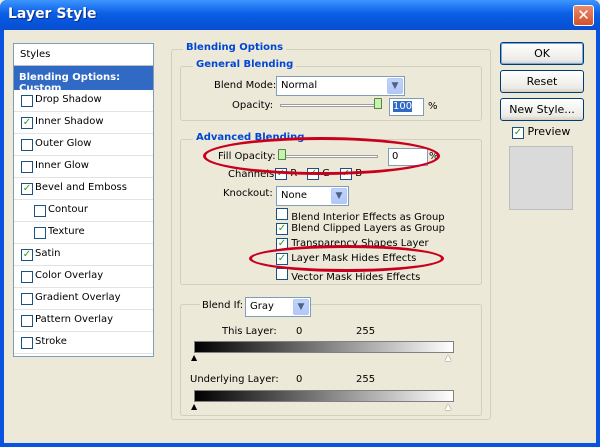  What do you see at coordinates (63, 143) in the screenshot?
I see `style-item-label: Outer Glow` at bounding box center [63, 143].